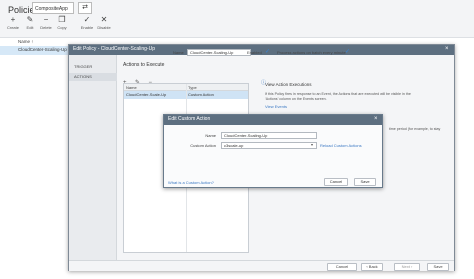 The width and height of the screenshot is (474, 279). I want to click on enabled-label: Enabled, so click(254, 52).